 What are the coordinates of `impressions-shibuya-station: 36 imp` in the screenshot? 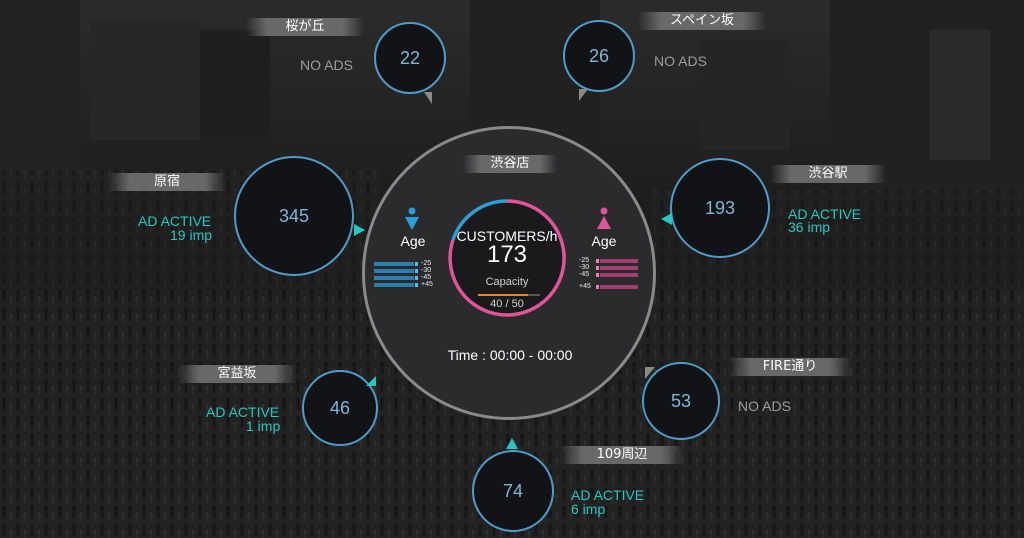 It's located at (809, 227).